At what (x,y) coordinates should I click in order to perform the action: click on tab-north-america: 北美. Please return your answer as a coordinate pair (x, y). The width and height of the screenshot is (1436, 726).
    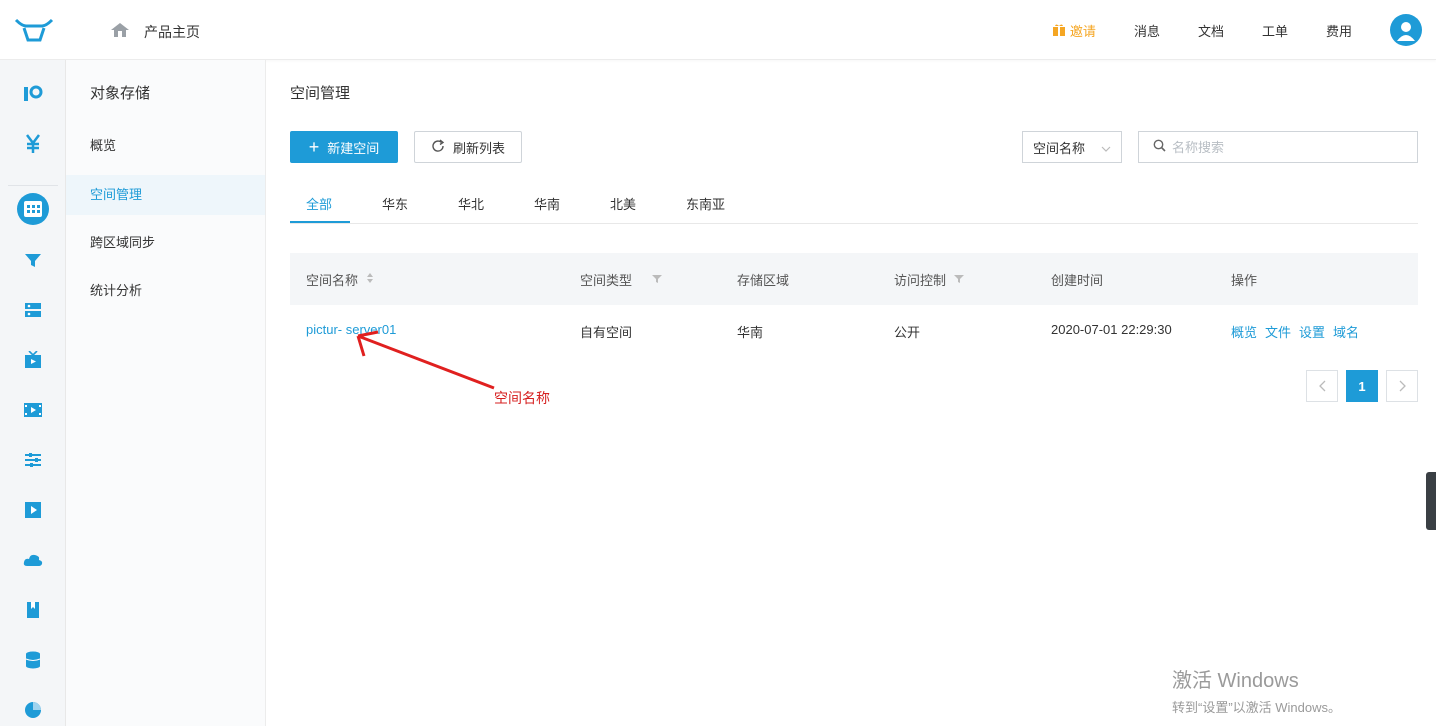
    Looking at the image, I should click on (623, 203).